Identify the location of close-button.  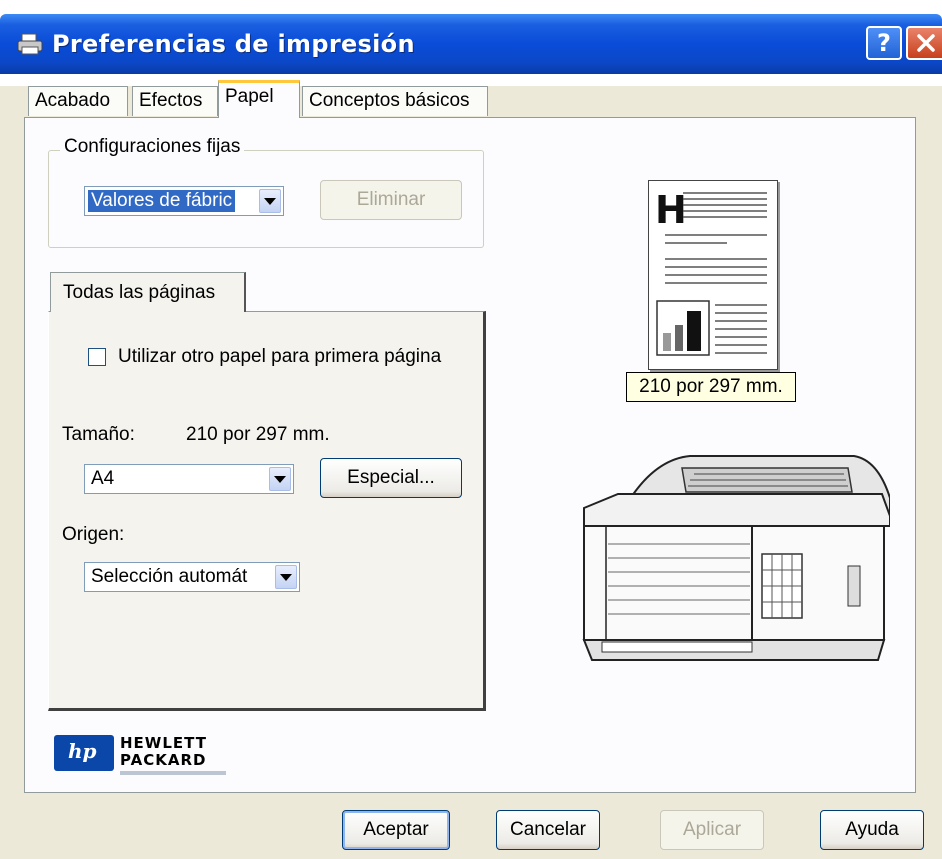
(924, 43).